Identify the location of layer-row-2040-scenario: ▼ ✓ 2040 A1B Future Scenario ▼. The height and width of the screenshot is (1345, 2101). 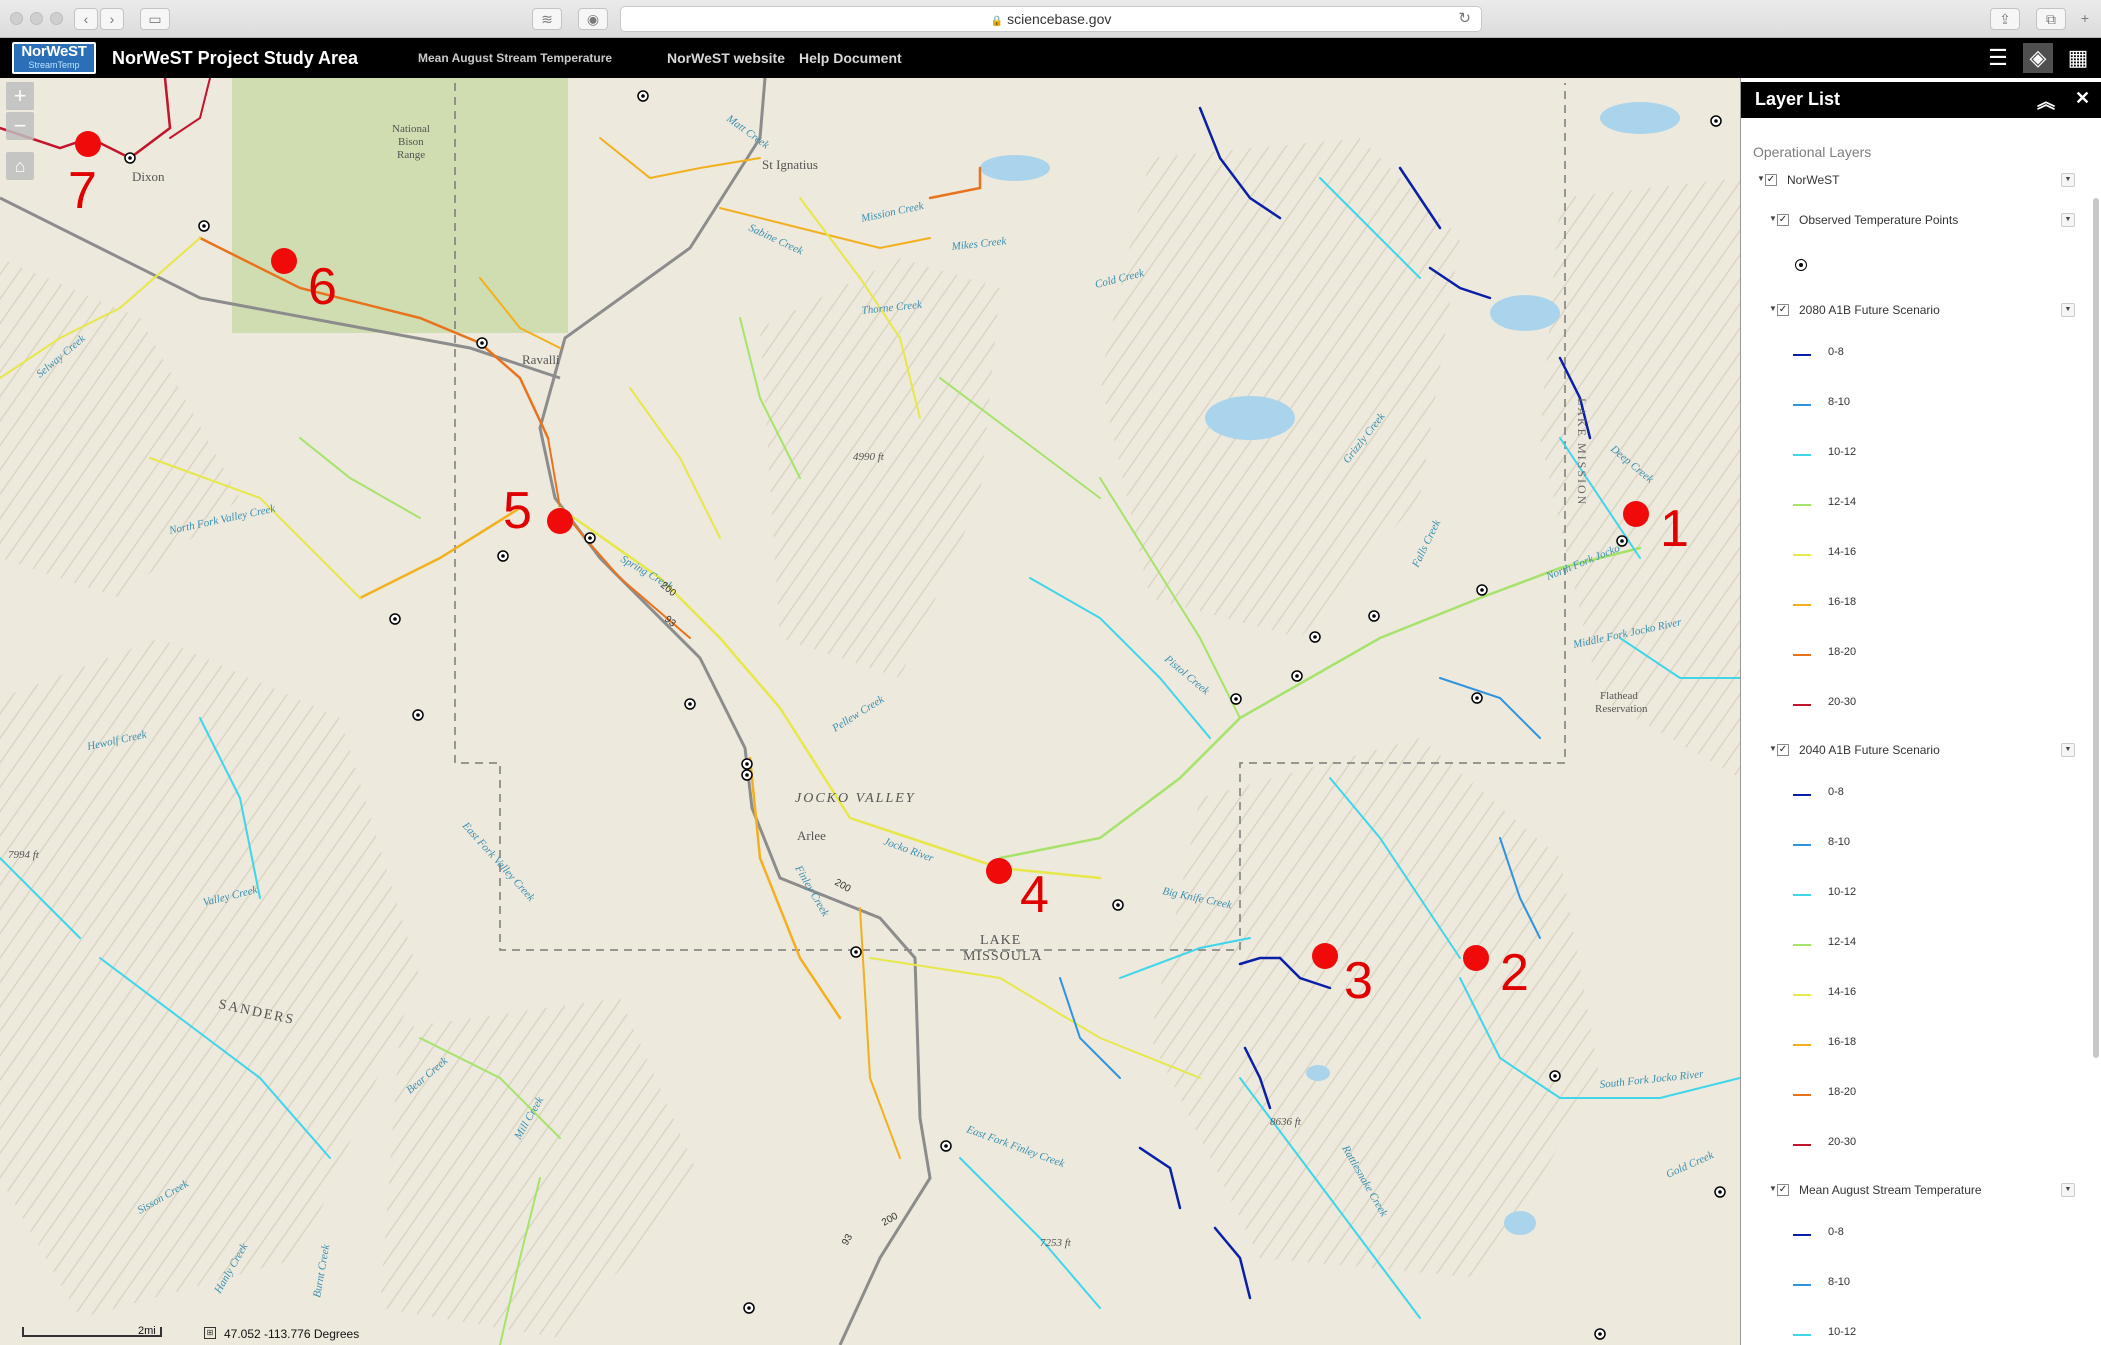
(1915, 752).